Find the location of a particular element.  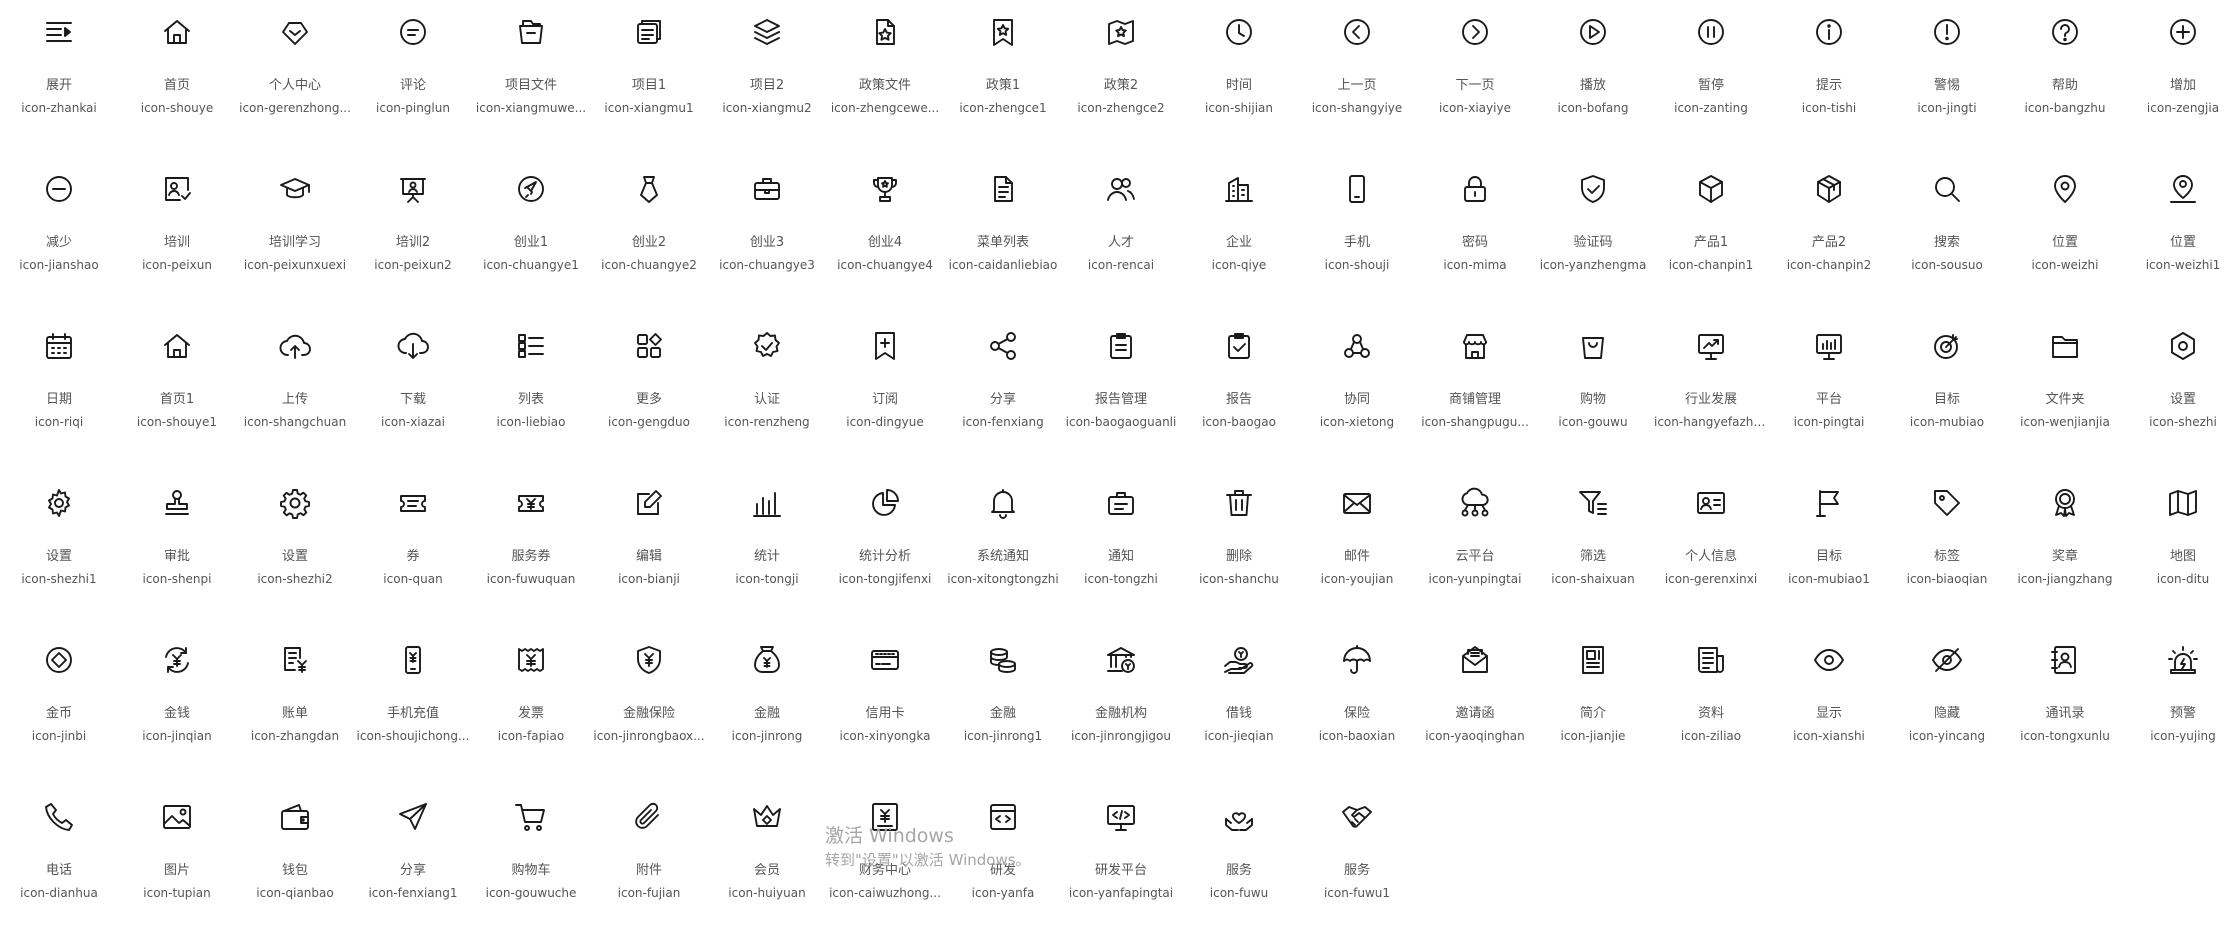

icon-card-icon-fenxiang1: 分享 icon-fenxiang1 is located at coordinates (413, 863).